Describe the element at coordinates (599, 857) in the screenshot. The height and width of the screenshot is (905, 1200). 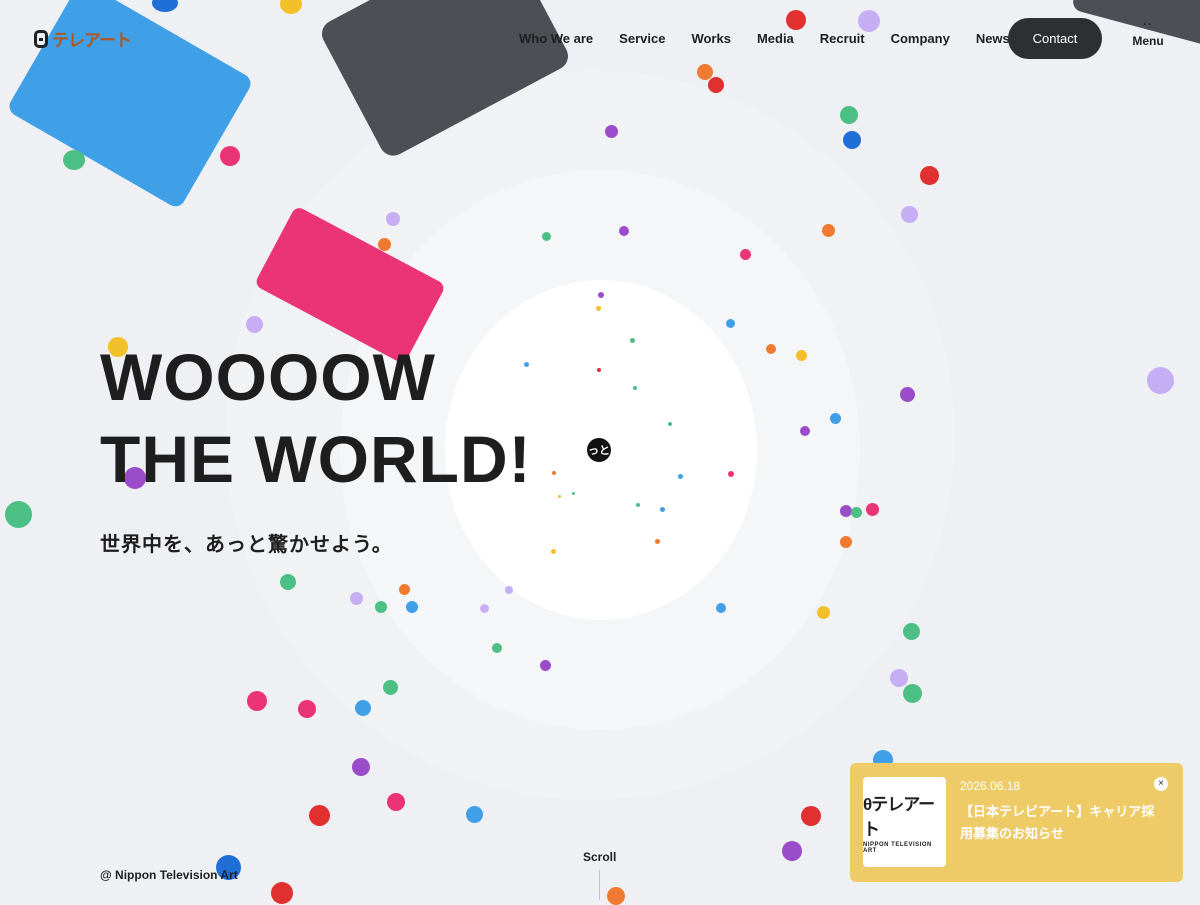
I see `scroll-indicator: Scroll` at that location.